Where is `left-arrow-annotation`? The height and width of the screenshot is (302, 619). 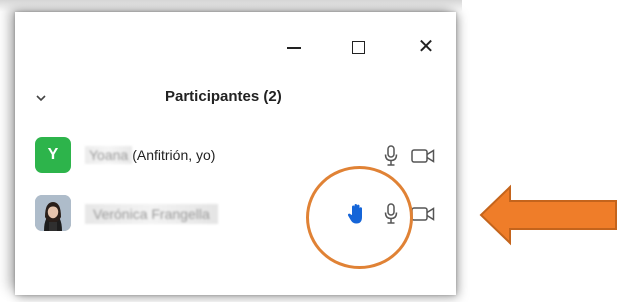
left-arrow-annotation is located at coordinates (548, 215).